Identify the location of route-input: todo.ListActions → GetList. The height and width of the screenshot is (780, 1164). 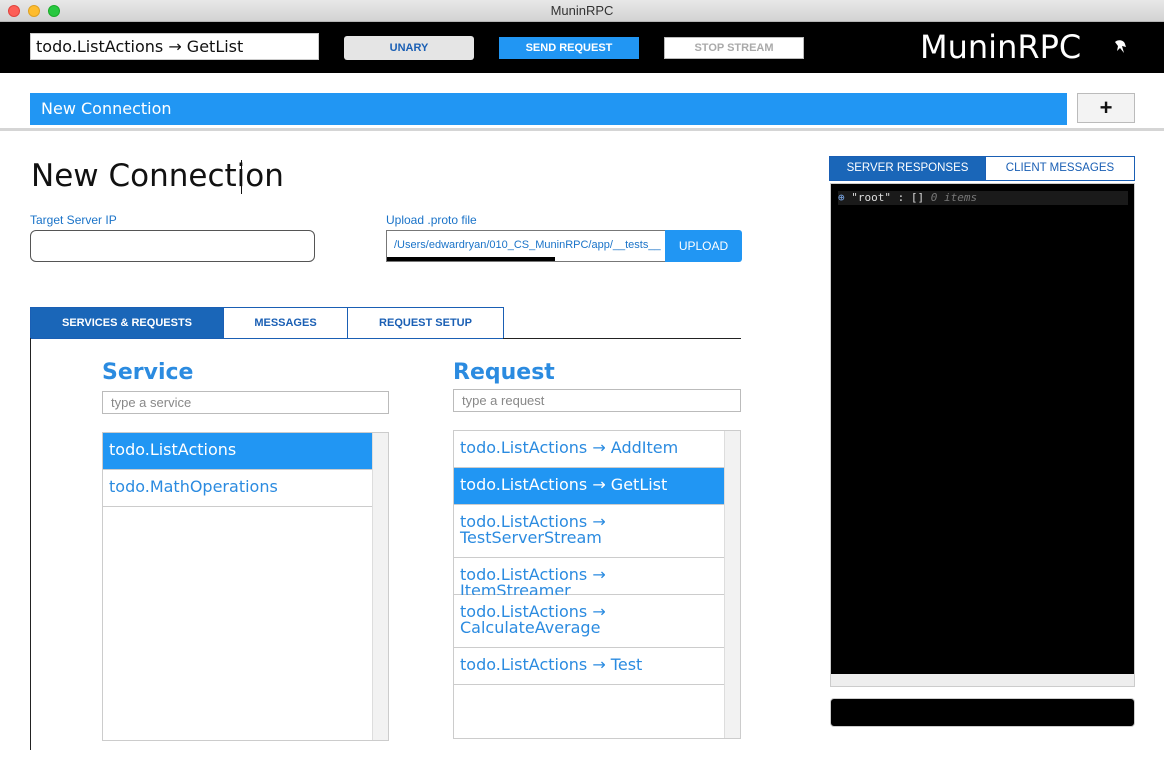
(174, 46).